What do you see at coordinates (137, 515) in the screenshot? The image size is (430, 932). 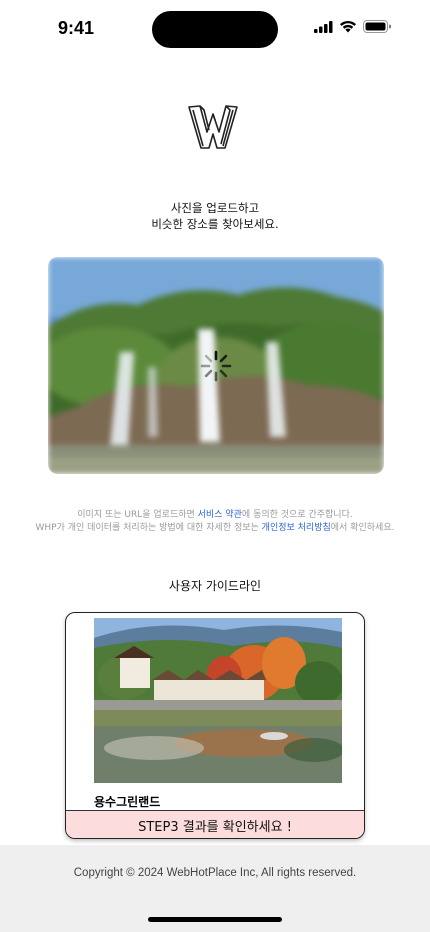 I see `disclaimer-text: 이미지 또는 URL을 업로드하면` at bounding box center [137, 515].